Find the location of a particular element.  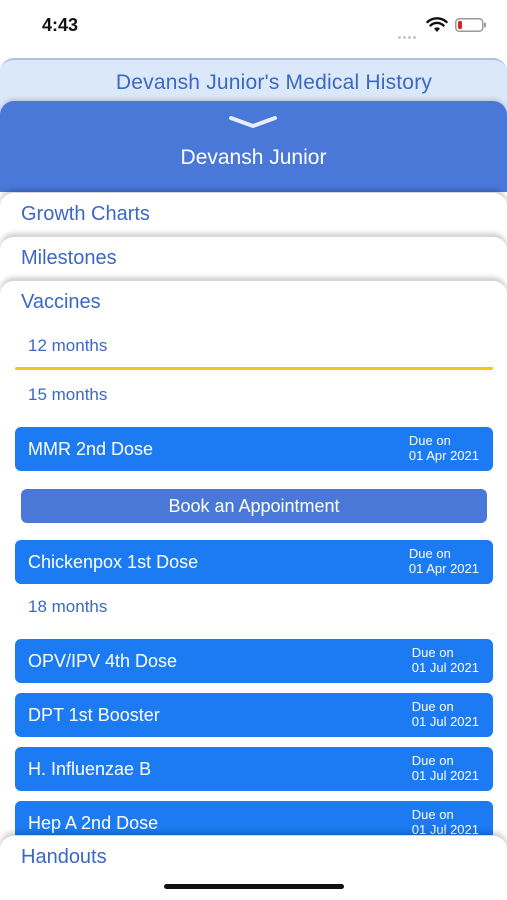

vaccine-row: OPV/IPV 4th Dose Due on 01 Jul 2021 is located at coordinates (254, 661).